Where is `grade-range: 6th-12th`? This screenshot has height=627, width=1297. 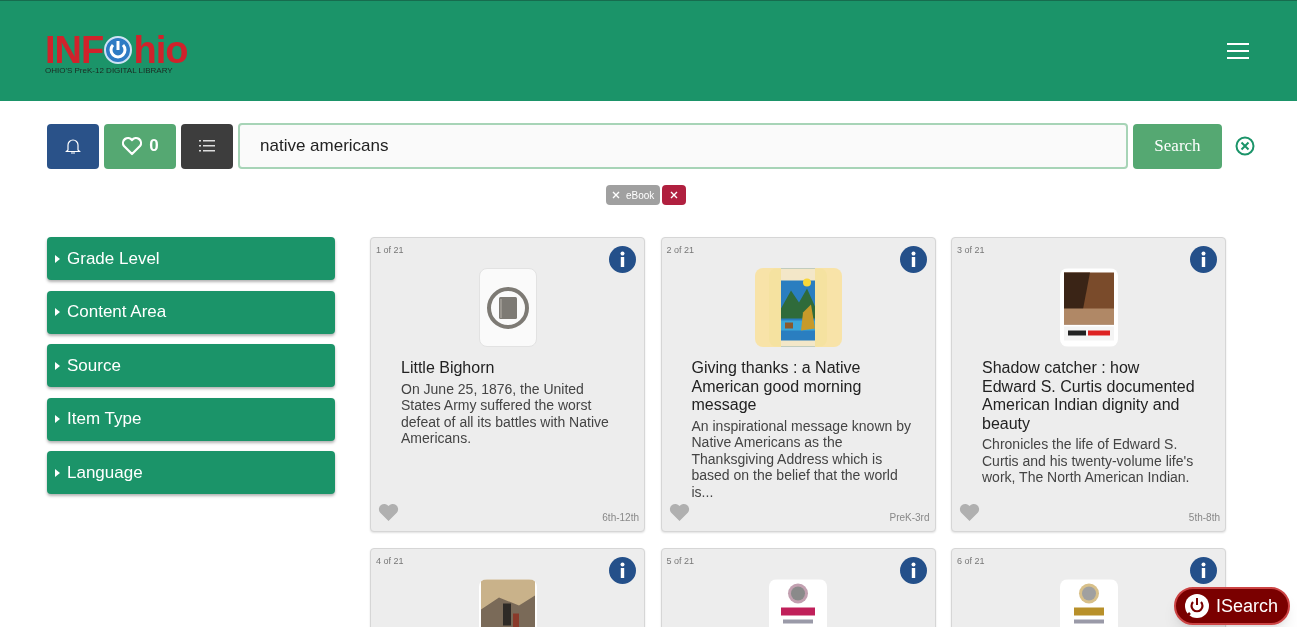 grade-range: 6th-12th is located at coordinates (620, 518).